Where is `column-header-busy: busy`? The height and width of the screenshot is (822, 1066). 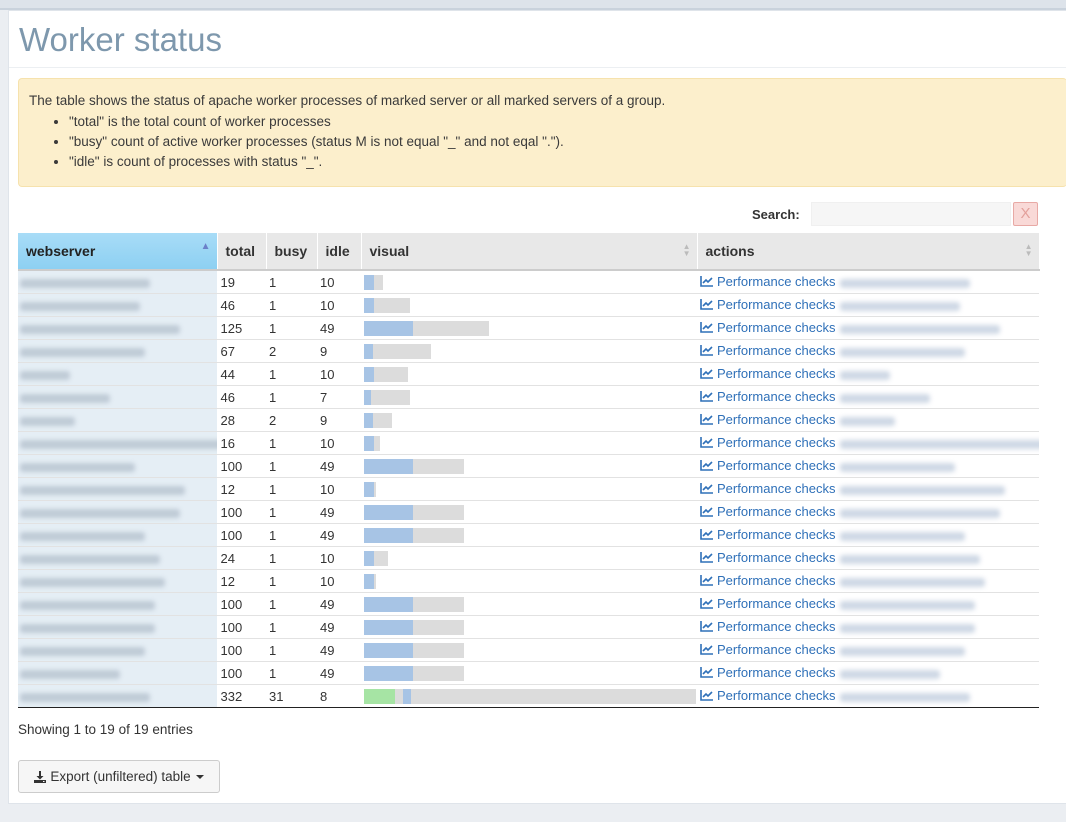
column-header-busy: busy is located at coordinates (292, 252).